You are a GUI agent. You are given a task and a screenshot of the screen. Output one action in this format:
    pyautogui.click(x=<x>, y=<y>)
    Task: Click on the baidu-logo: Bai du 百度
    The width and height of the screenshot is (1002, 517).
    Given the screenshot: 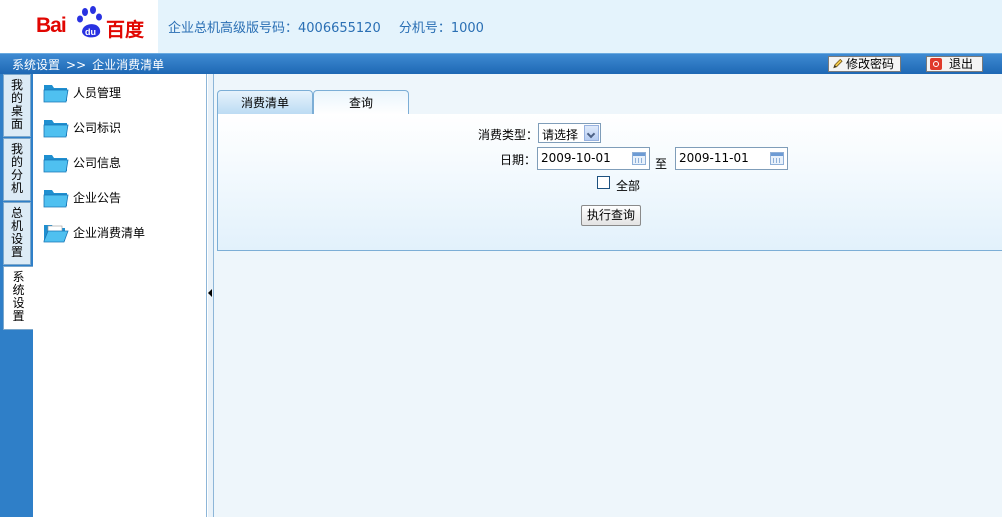 What is the action you would take?
    pyautogui.click(x=91, y=24)
    